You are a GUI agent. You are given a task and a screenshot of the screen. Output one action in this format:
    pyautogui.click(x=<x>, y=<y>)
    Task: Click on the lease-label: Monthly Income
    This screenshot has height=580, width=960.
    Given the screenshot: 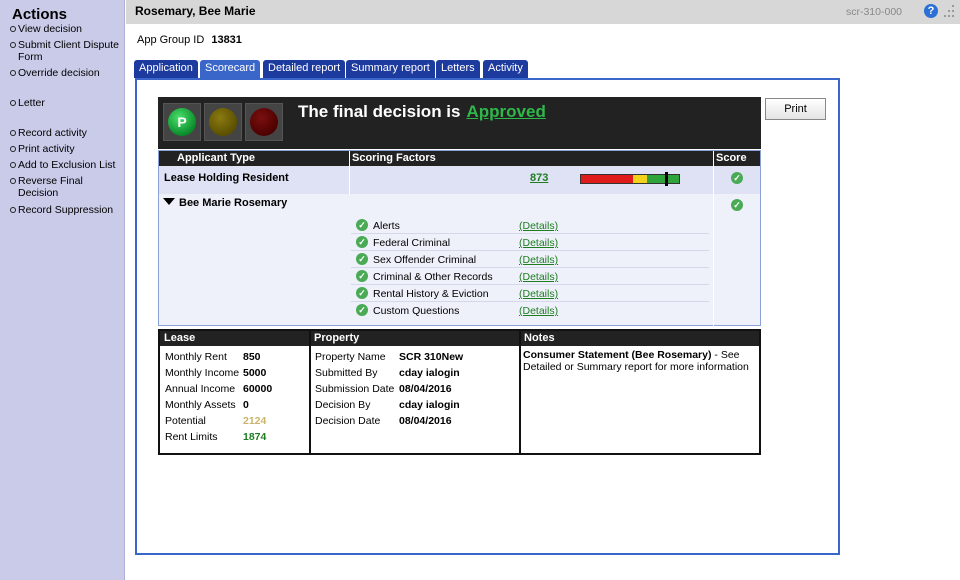 What is the action you would take?
    pyautogui.click(x=202, y=373)
    